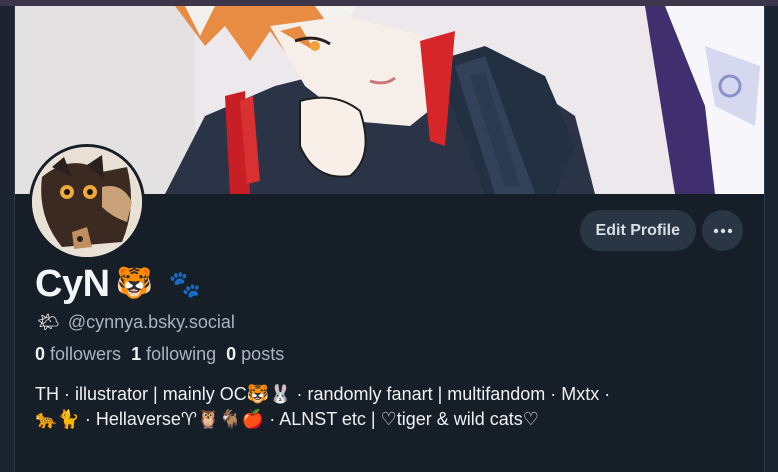 This screenshot has height=472, width=778. What do you see at coordinates (185, 284) in the screenshot?
I see `paw-prints-emoji: 🐾` at bounding box center [185, 284].